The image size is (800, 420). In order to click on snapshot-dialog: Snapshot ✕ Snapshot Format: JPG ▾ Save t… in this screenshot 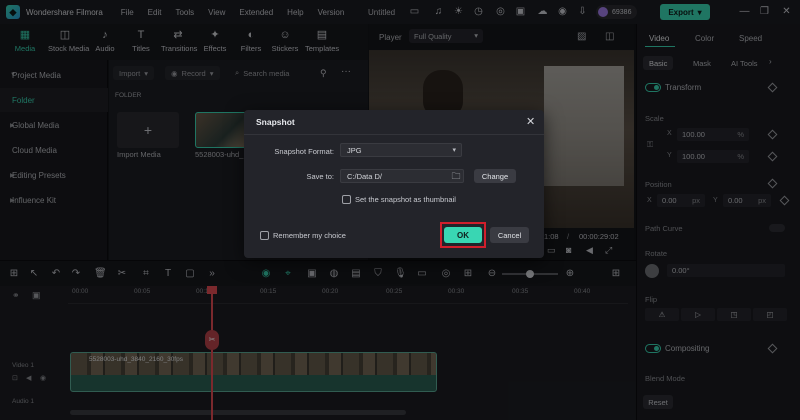, I will do `click(394, 184)`.